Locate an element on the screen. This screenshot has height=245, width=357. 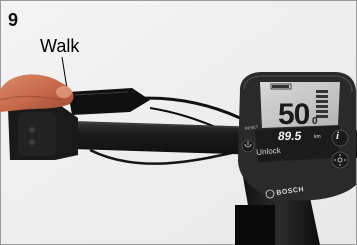
lcd-speed-decimal: 0 is located at coordinates (315, 121).